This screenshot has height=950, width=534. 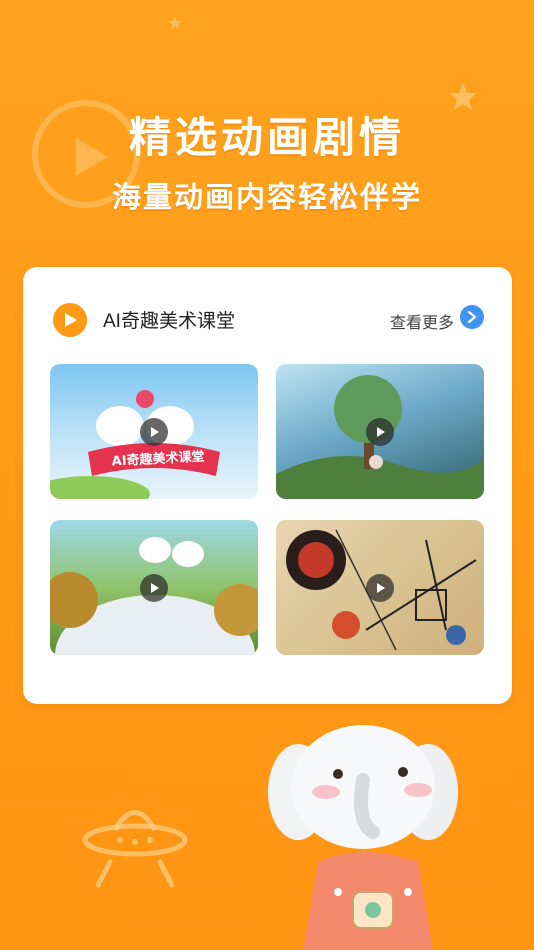 What do you see at coordinates (70, 320) in the screenshot?
I see `section-play-icon` at bounding box center [70, 320].